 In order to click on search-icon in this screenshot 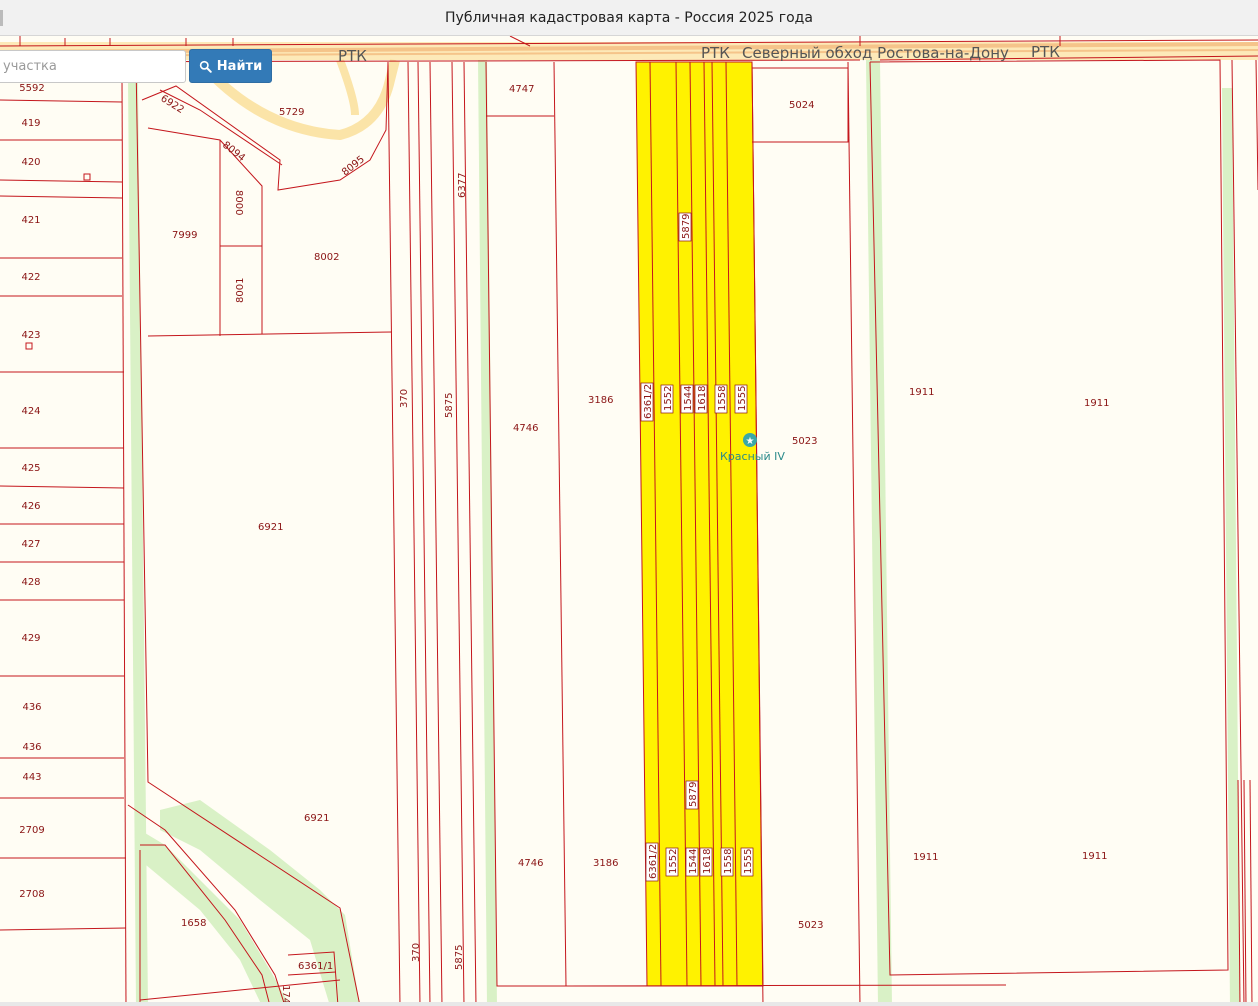, I will do `click(205, 66)`.